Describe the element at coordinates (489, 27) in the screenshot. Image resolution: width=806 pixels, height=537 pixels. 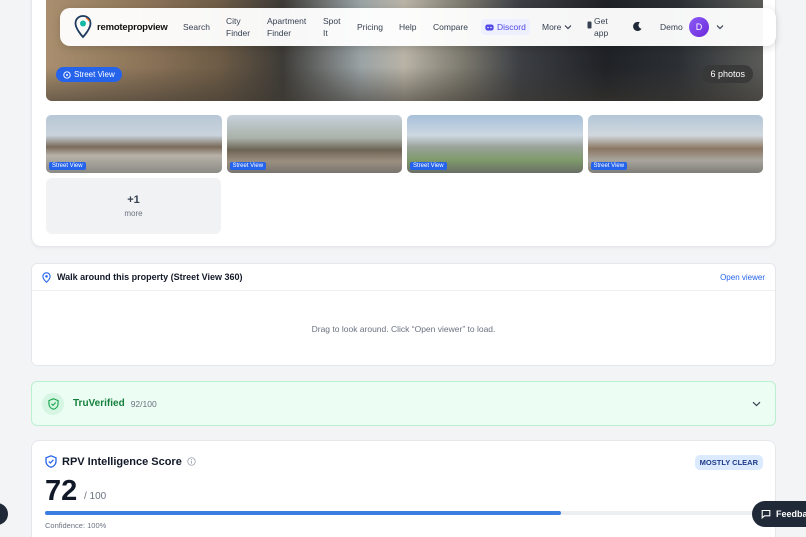
I see `discord-icon` at that location.